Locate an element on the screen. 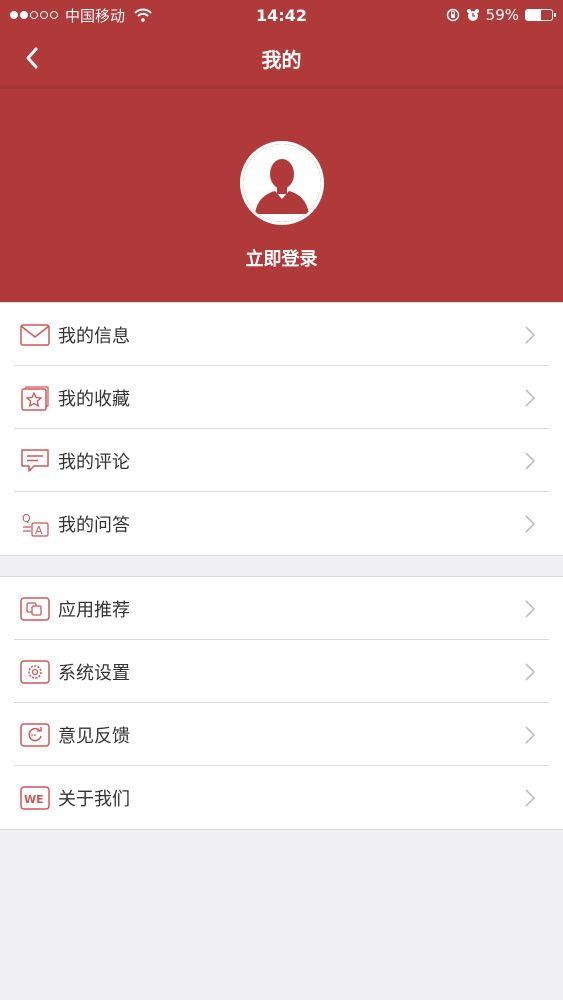 The image size is (563, 1000). svg-text: Q is located at coordinates (26, 518).